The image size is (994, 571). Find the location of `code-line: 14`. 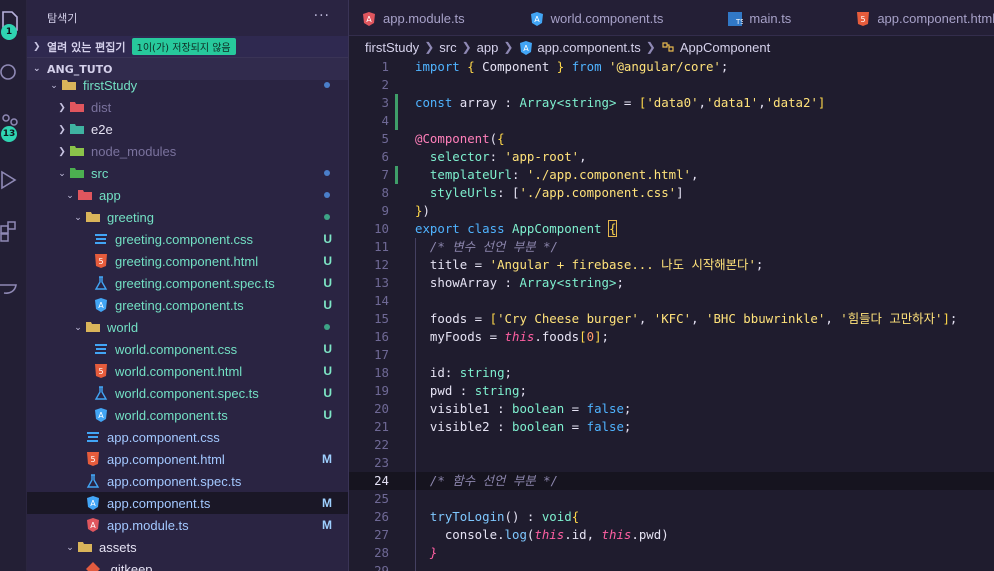

code-line: 14 is located at coordinates (671, 301).